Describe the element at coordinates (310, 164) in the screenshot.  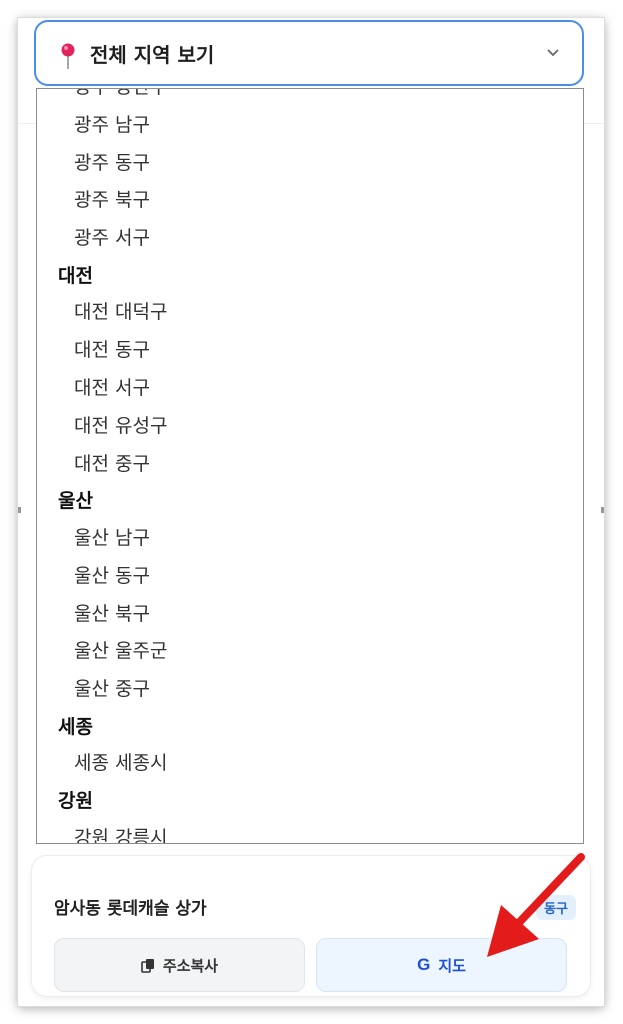
I see `region-option: 광주 동구` at that location.